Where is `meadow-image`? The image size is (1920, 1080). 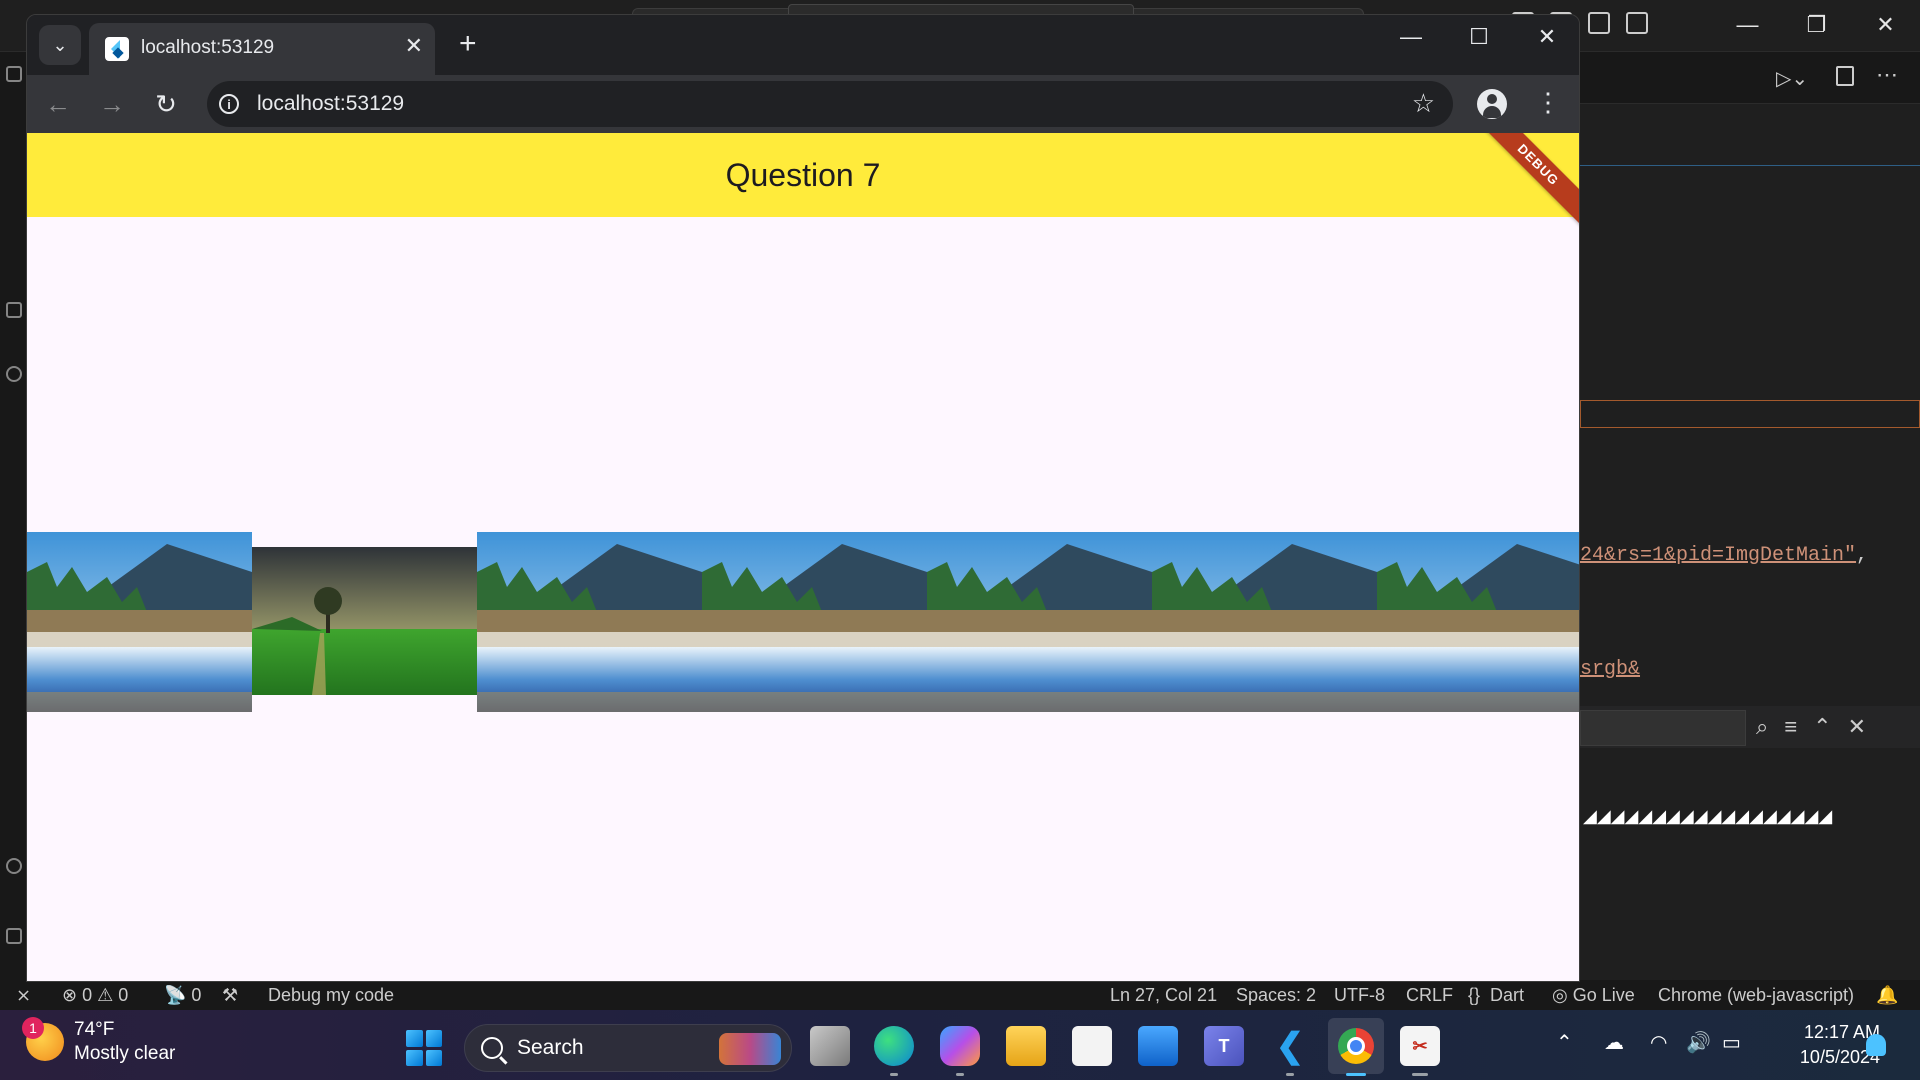 meadow-image is located at coordinates (364, 621).